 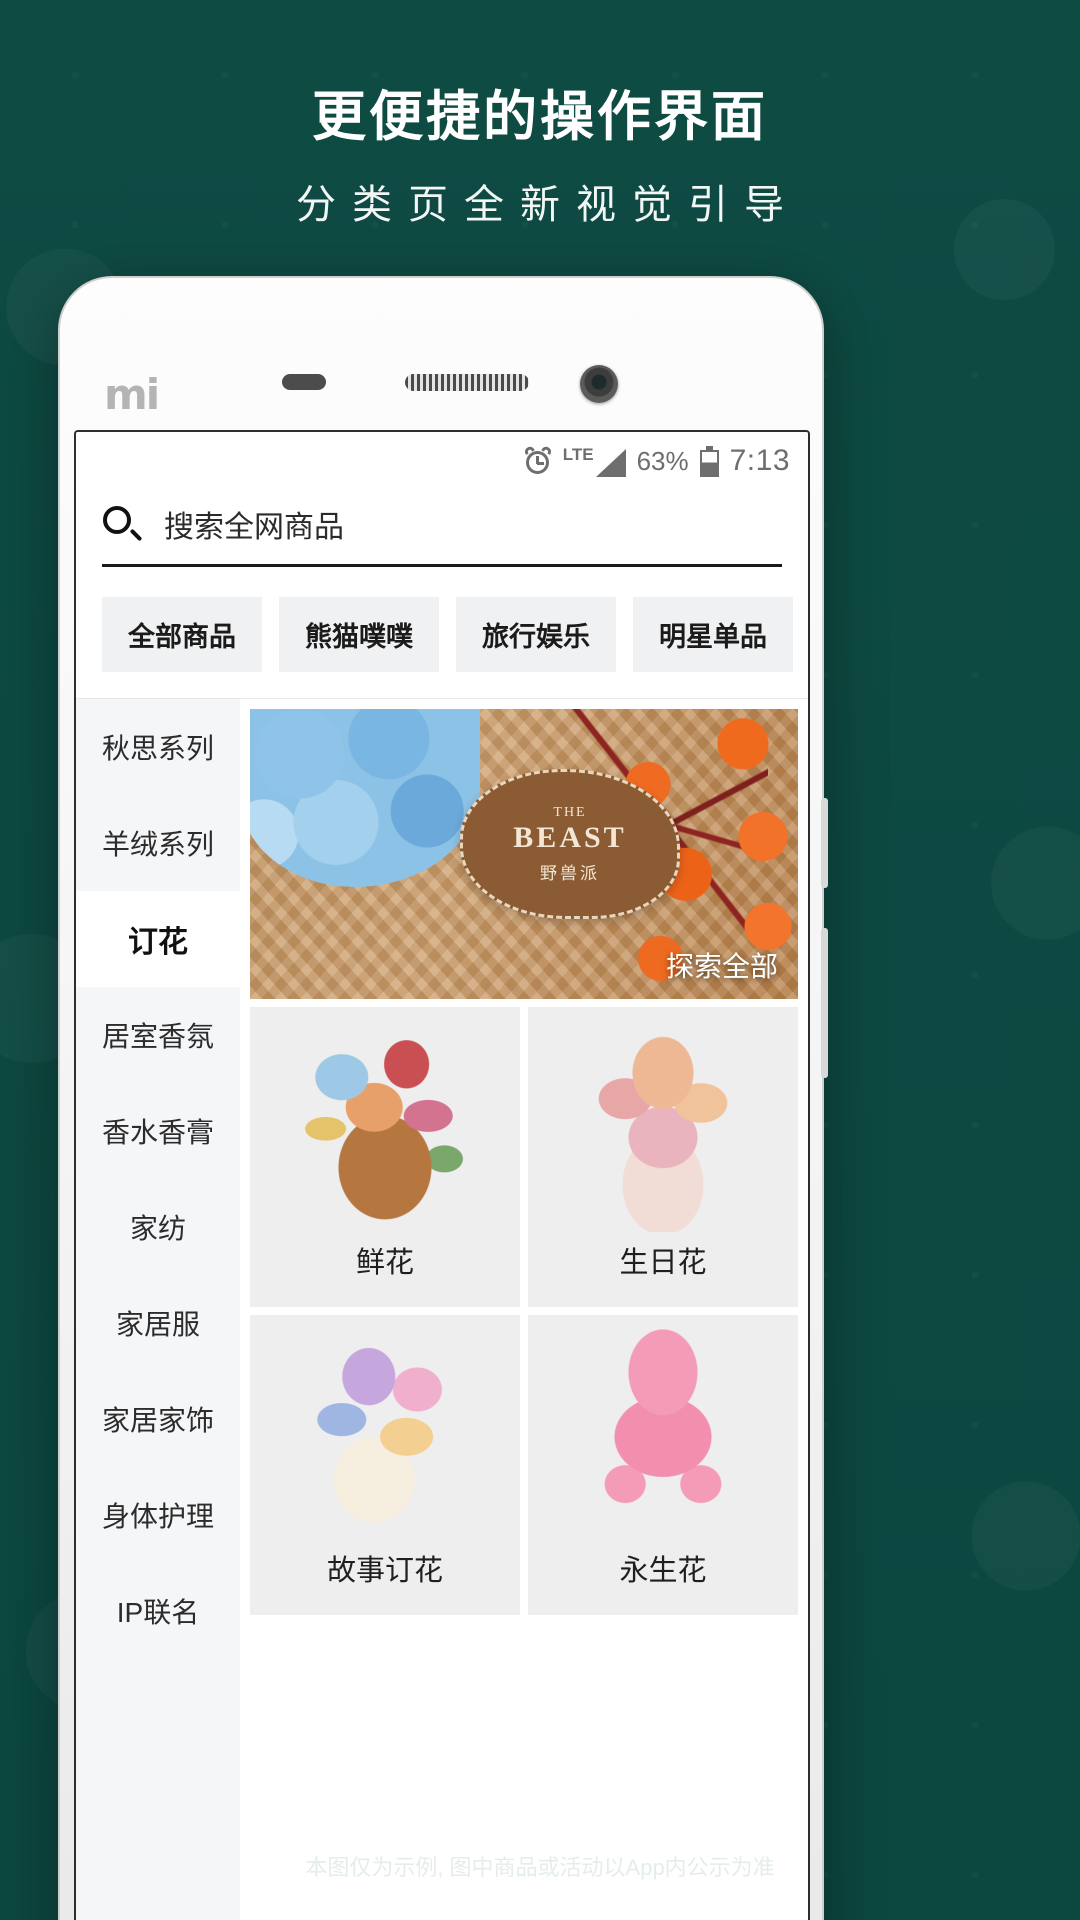 What do you see at coordinates (442, 528) in the screenshot?
I see `search-bar: 搜索全网商品` at bounding box center [442, 528].